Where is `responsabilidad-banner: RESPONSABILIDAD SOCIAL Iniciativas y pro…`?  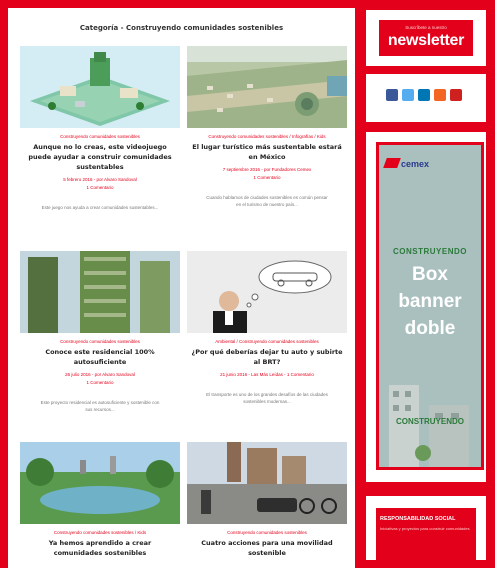 responsabilidad-banner: RESPONSABILIDAD SOCIAL Iniciativas y pro… is located at coordinates (426, 535).